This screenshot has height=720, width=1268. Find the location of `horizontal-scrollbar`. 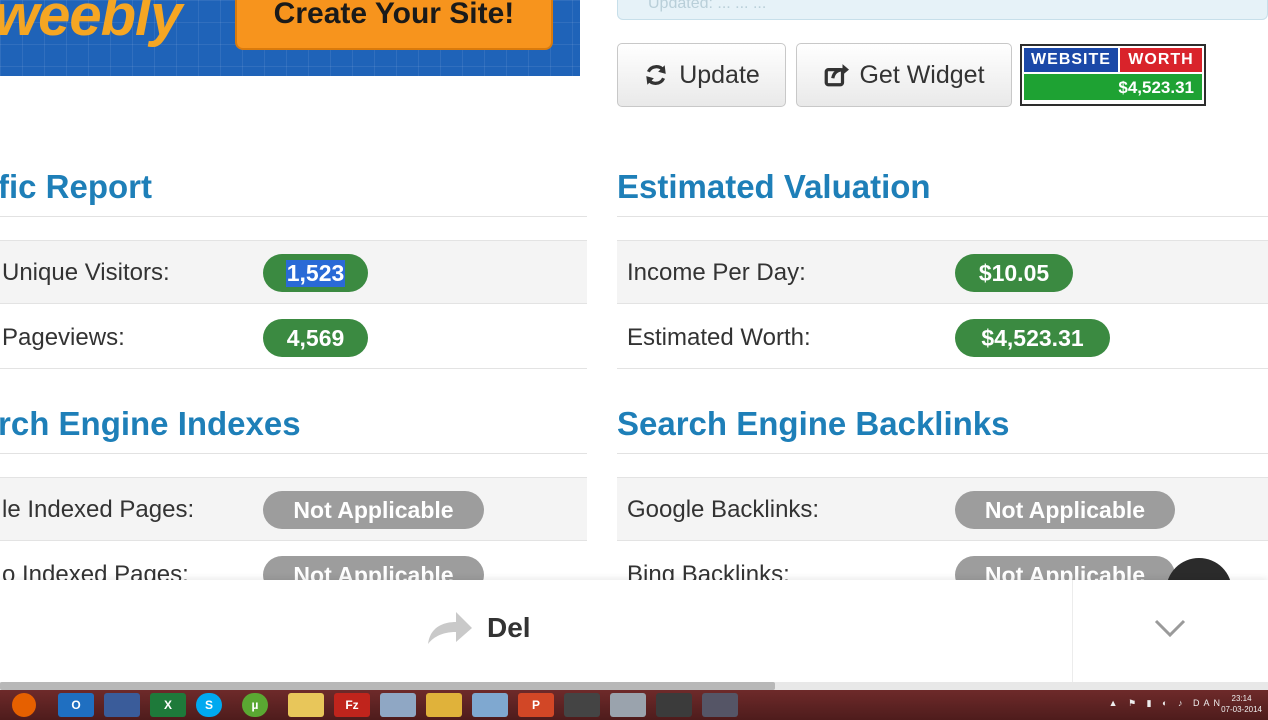

horizontal-scrollbar is located at coordinates (634, 686).